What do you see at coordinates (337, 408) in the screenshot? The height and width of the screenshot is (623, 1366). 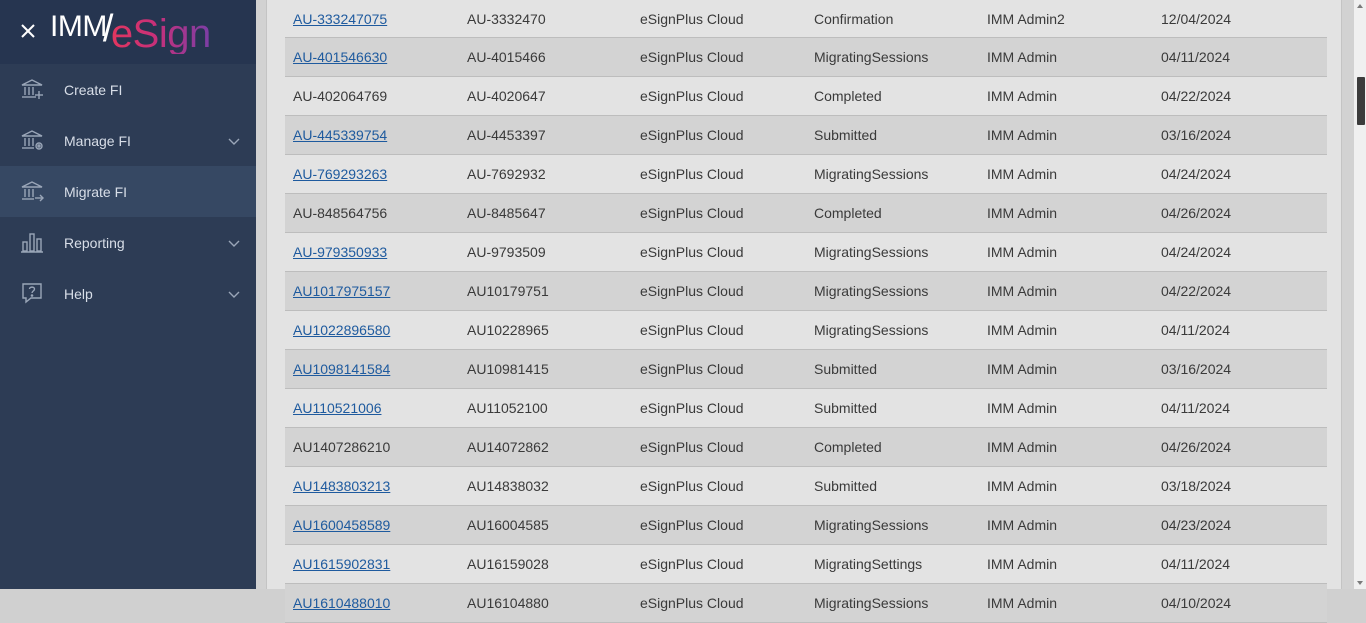 I see `id-link: AU110521006` at bounding box center [337, 408].